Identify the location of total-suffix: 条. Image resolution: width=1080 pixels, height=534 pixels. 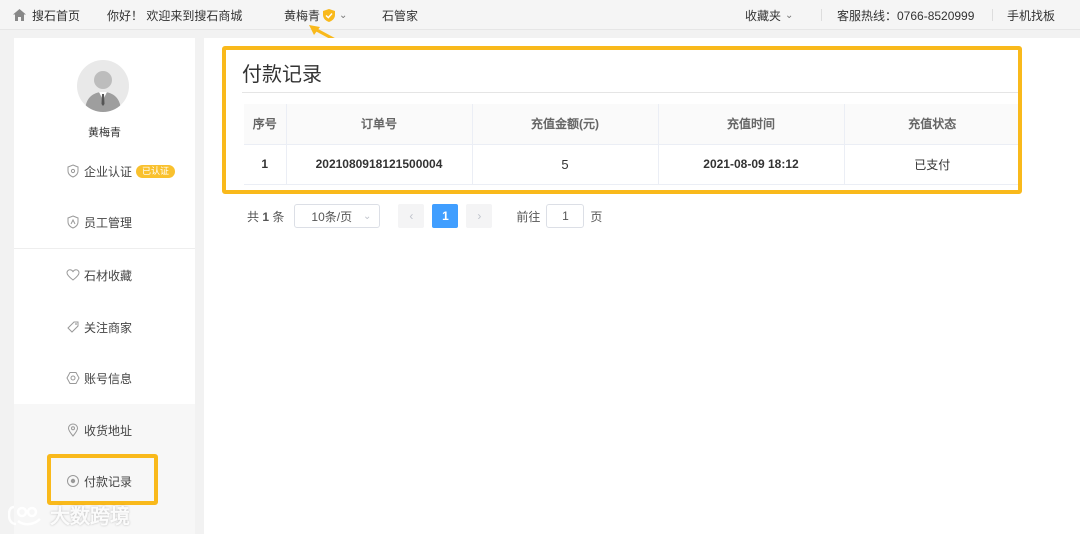
(278, 216).